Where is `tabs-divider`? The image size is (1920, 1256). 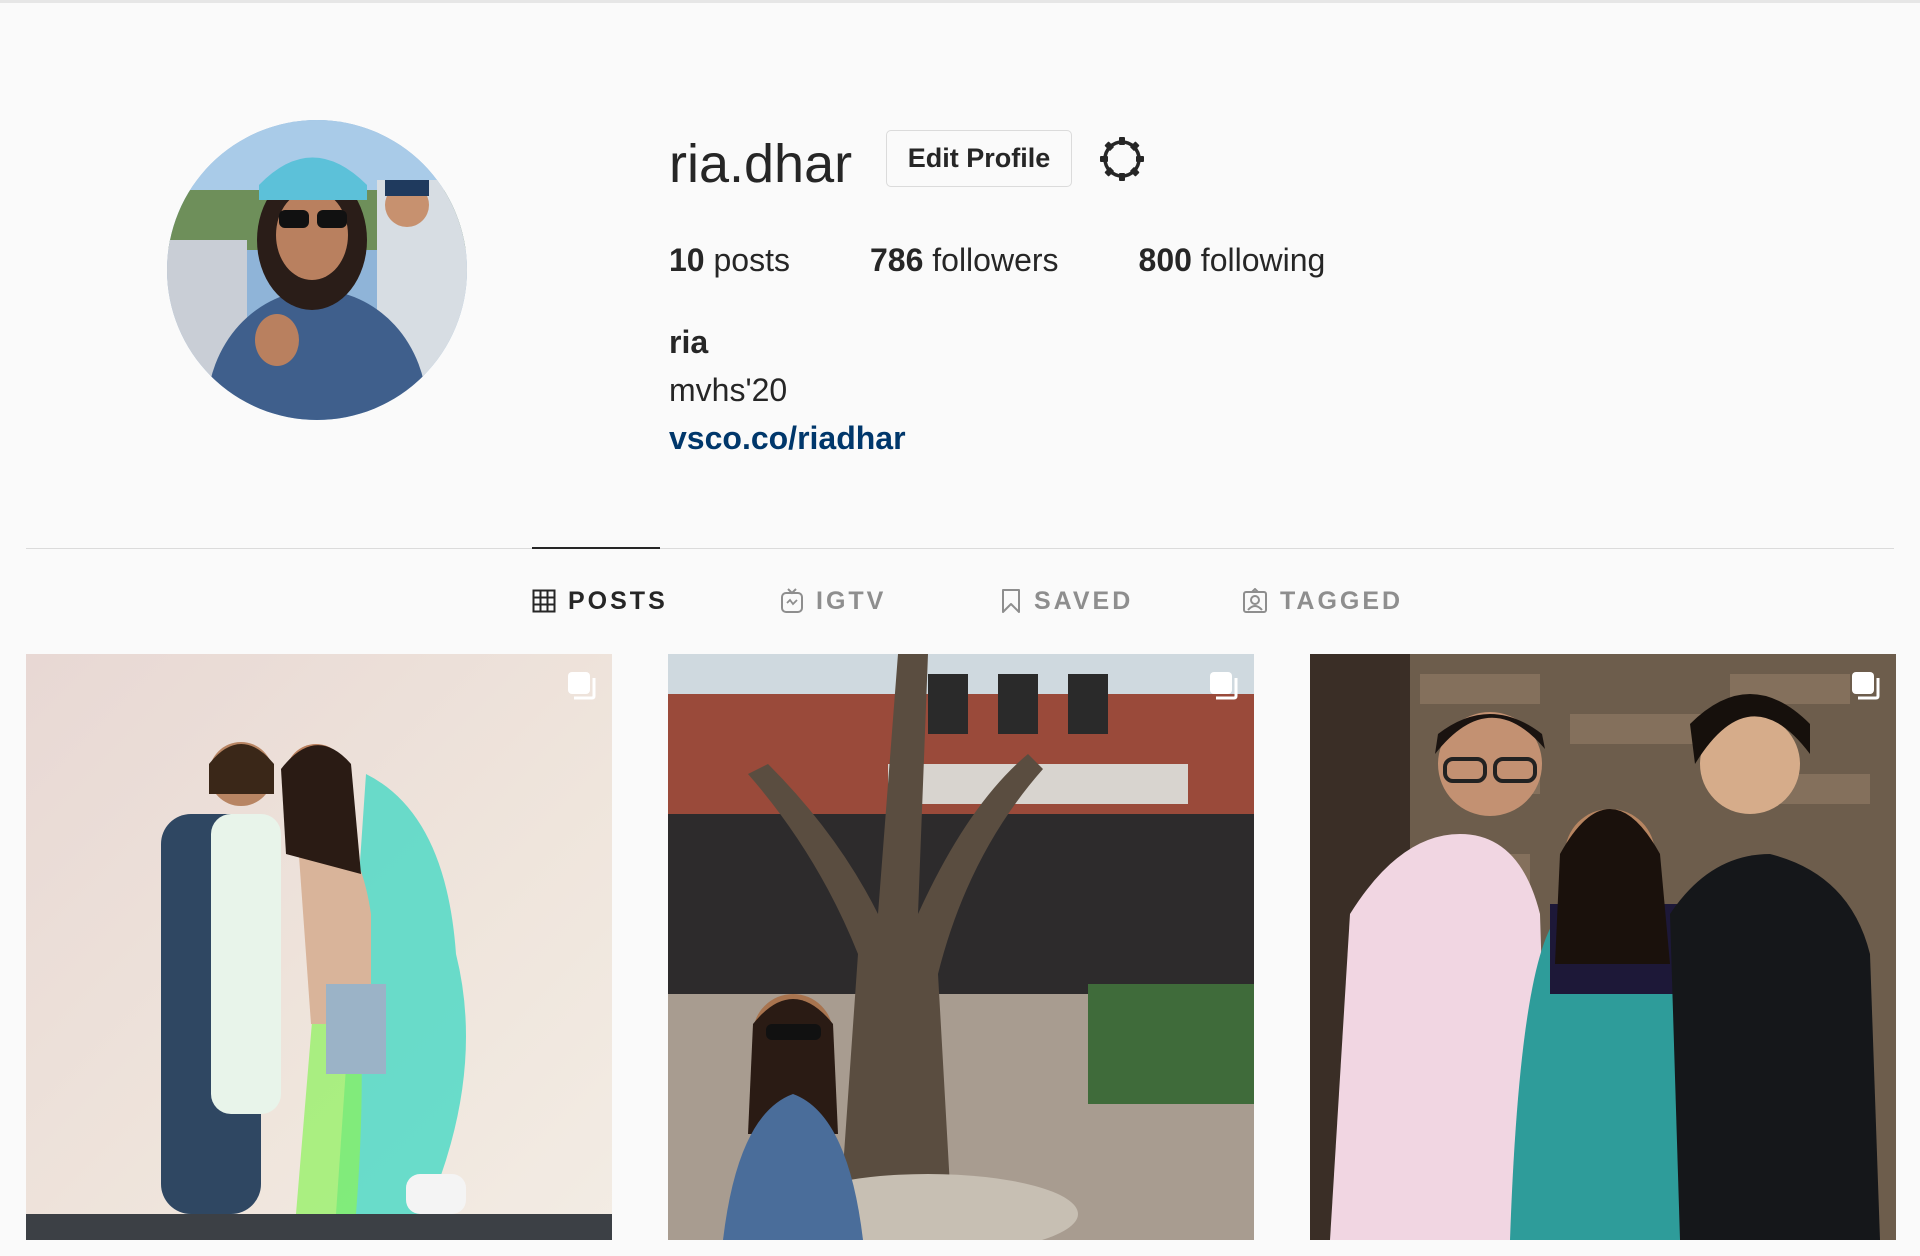 tabs-divider is located at coordinates (960, 548).